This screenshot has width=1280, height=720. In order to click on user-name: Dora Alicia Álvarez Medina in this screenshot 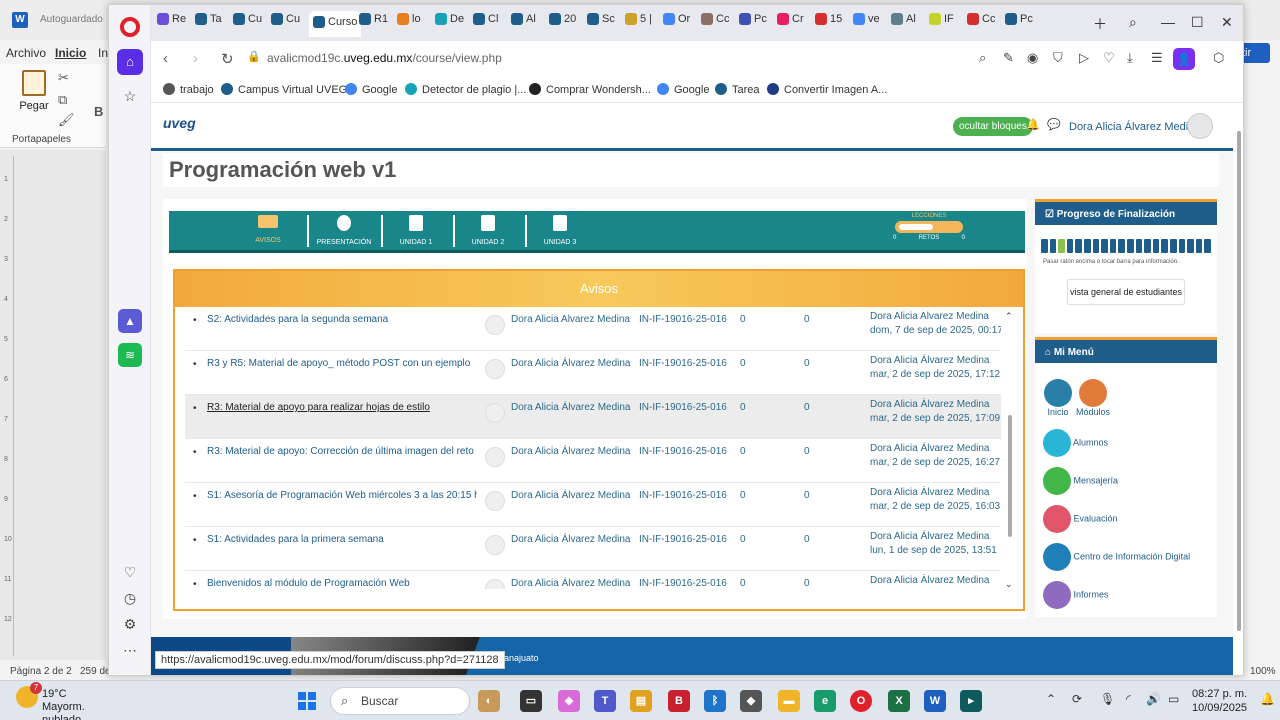, I will do `click(1134, 127)`.